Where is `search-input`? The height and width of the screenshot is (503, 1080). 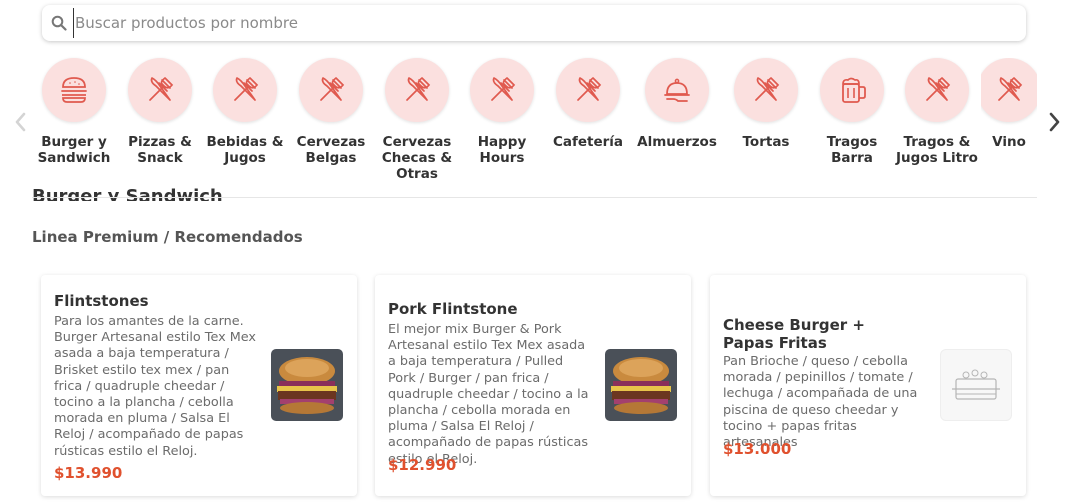 search-input is located at coordinates (523, 23).